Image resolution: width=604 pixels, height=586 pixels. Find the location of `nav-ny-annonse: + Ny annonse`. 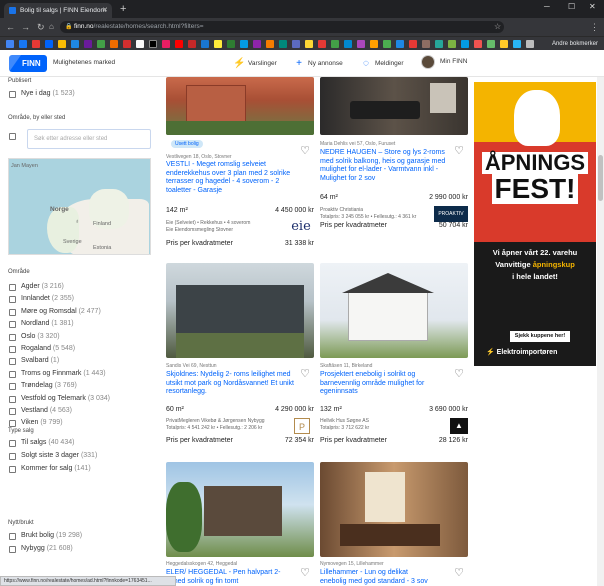

nav-ny-annonse: + Ny annonse is located at coordinates (318, 63).